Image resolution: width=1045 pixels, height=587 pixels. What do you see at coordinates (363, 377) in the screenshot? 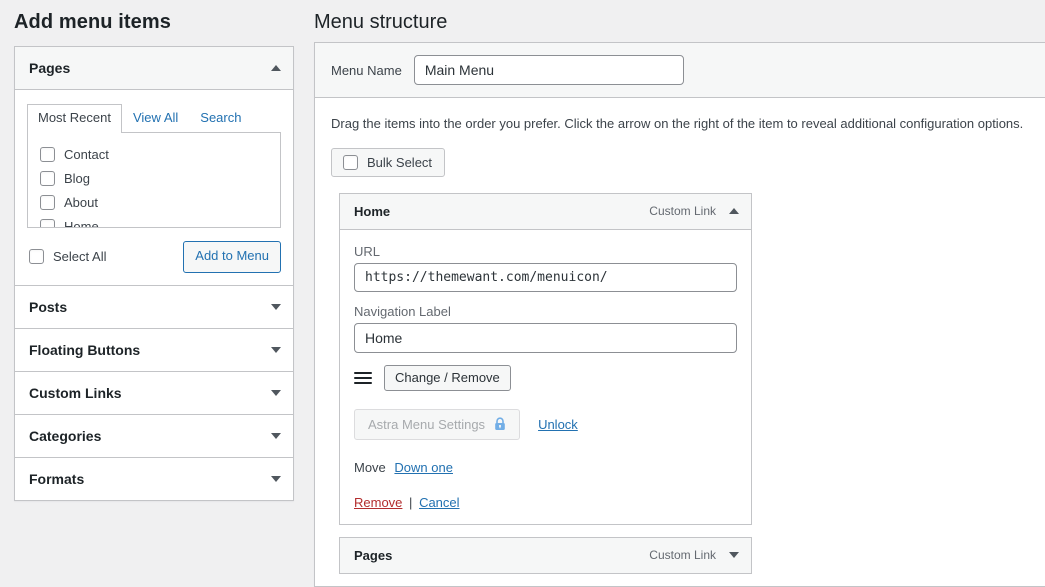
I see `drag-handle-icon` at bounding box center [363, 377].